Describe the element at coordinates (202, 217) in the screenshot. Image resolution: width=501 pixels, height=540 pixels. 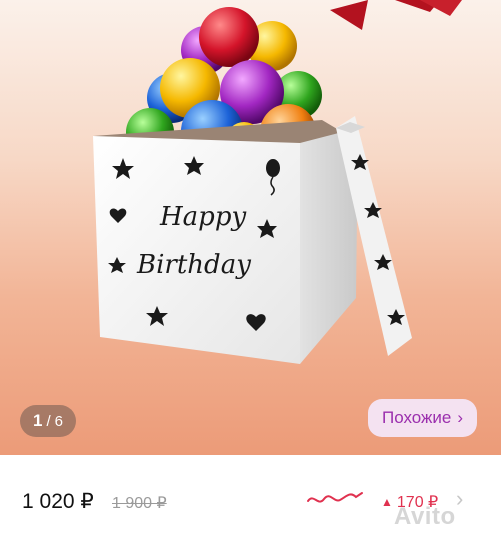
I see `box-text-happy: Happy` at that location.